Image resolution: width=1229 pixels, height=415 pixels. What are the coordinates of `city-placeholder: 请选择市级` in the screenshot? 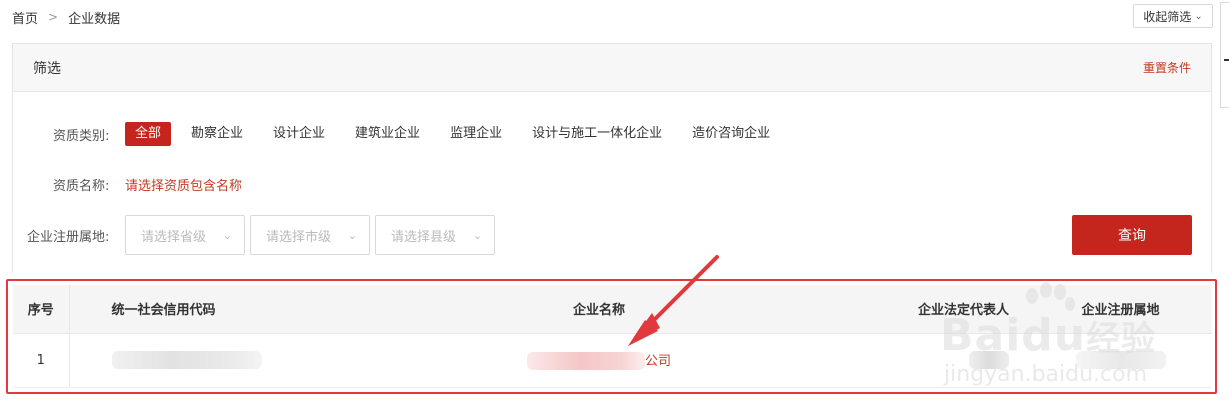 It's located at (299, 237).